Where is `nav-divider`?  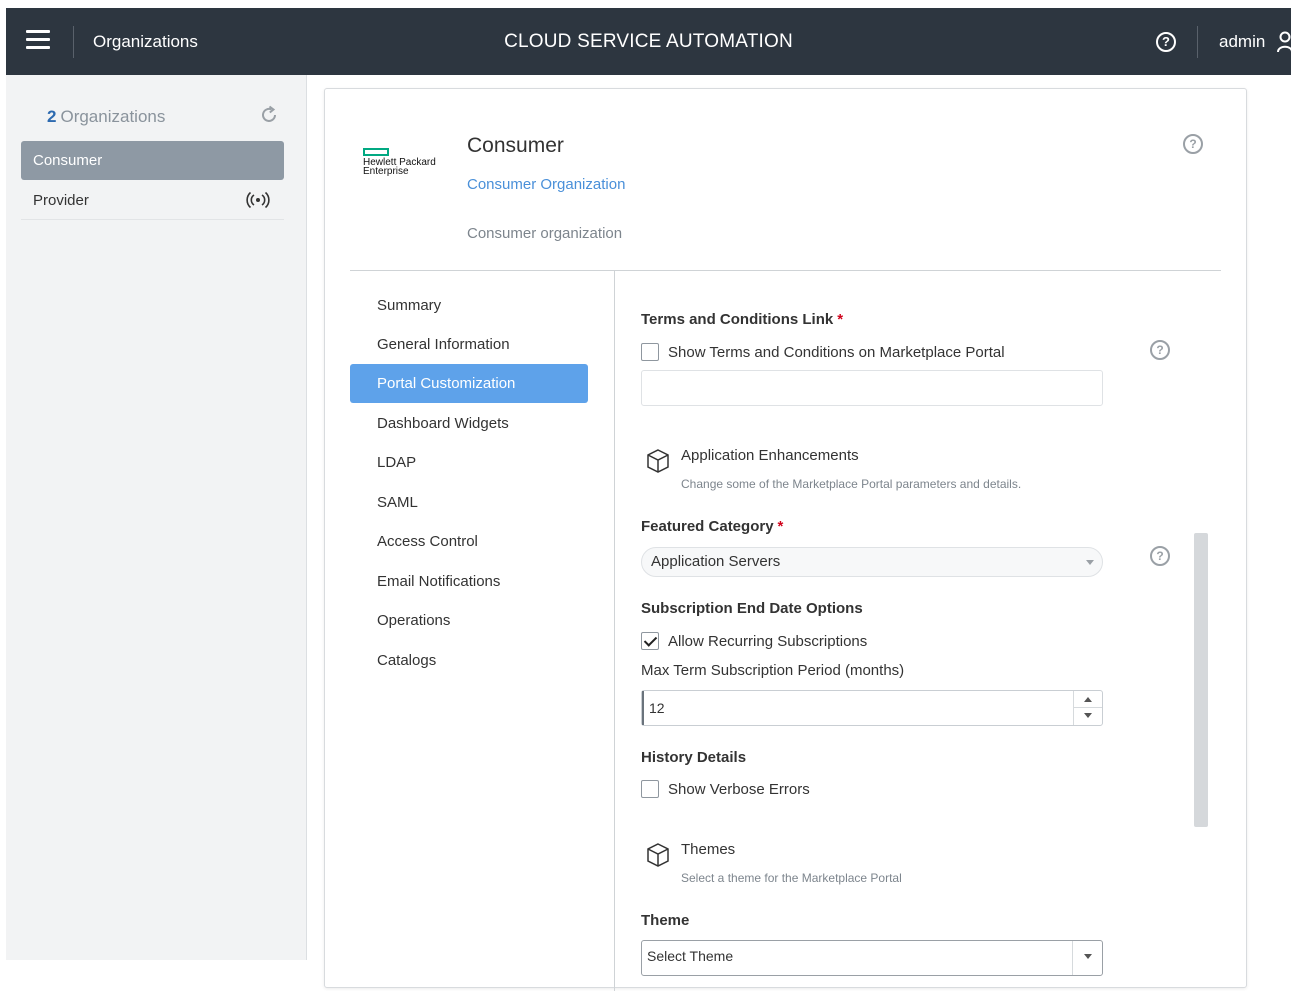 nav-divider is located at coordinates (614, 631).